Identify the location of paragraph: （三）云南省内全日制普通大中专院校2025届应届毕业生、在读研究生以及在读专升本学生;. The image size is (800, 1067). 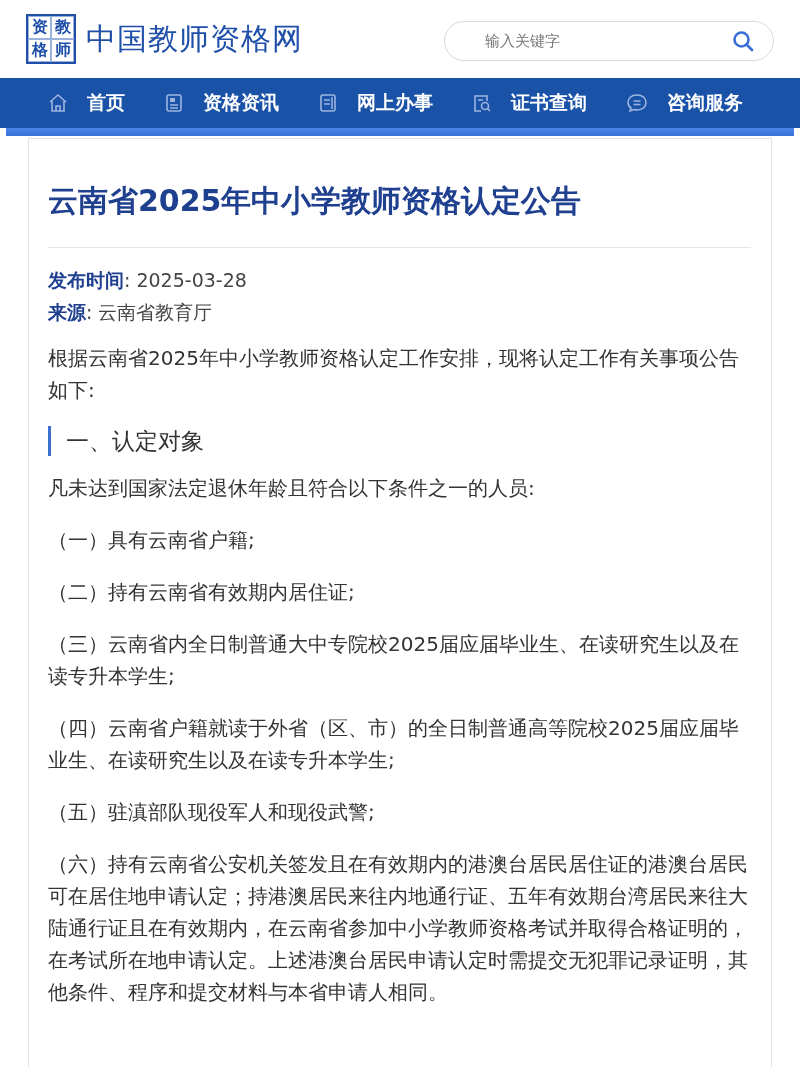
(394, 660).